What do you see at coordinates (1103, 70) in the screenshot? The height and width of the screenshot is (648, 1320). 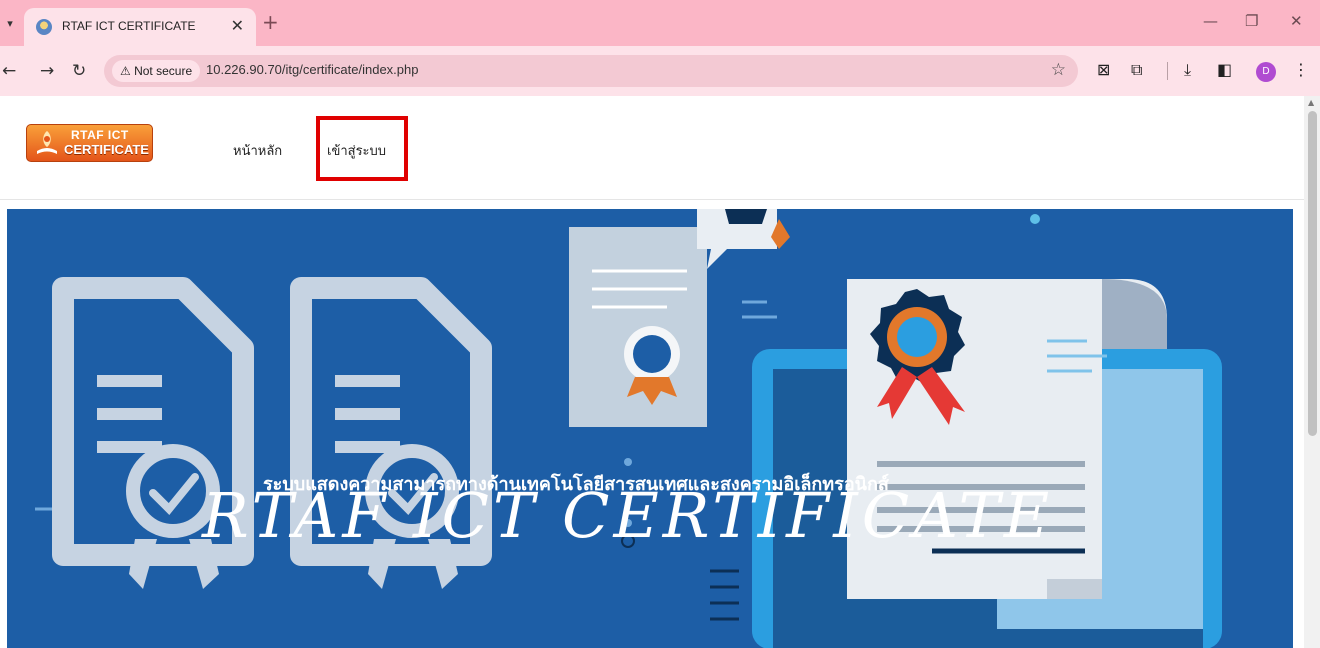 I see `extension-x-icon: ⊠` at bounding box center [1103, 70].